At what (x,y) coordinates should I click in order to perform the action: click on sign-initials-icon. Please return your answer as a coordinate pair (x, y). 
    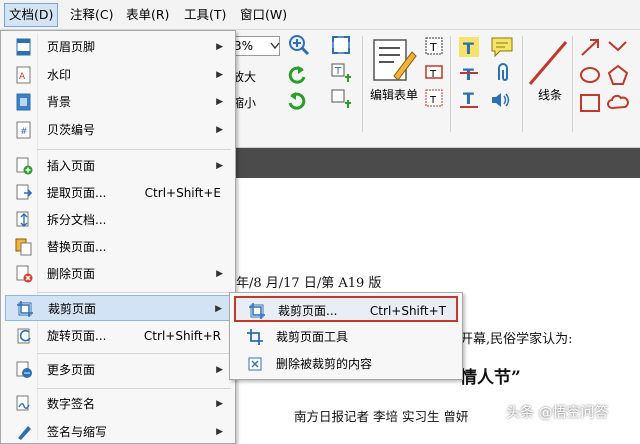
    Looking at the image, I should click on (24, 433).